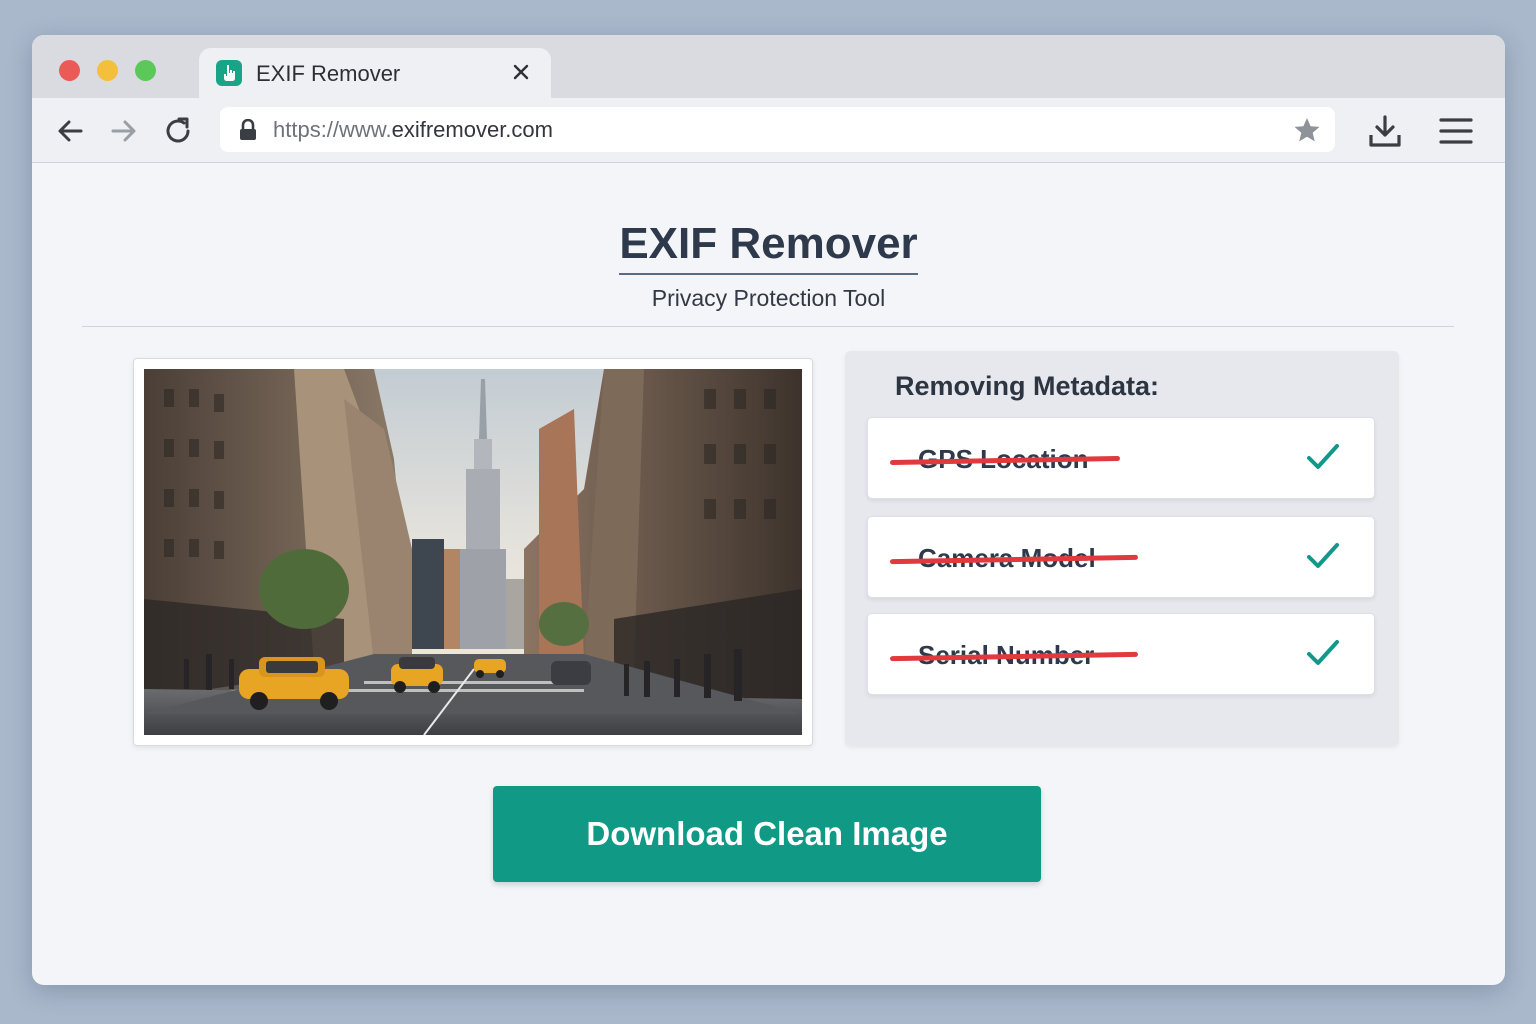  I want to click on download-icon, so click(1385, 132).